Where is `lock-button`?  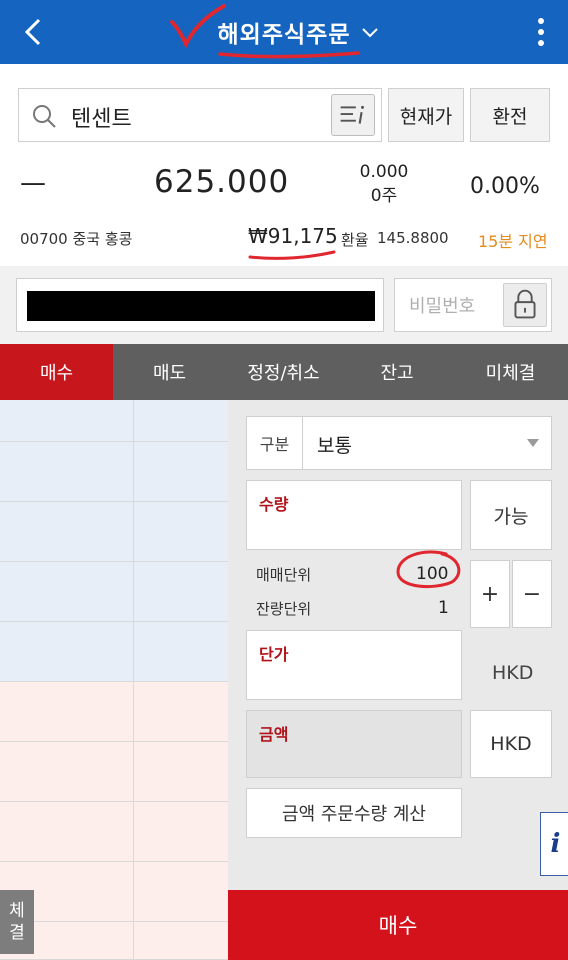 lock-button is located at coordinates (525, 305).